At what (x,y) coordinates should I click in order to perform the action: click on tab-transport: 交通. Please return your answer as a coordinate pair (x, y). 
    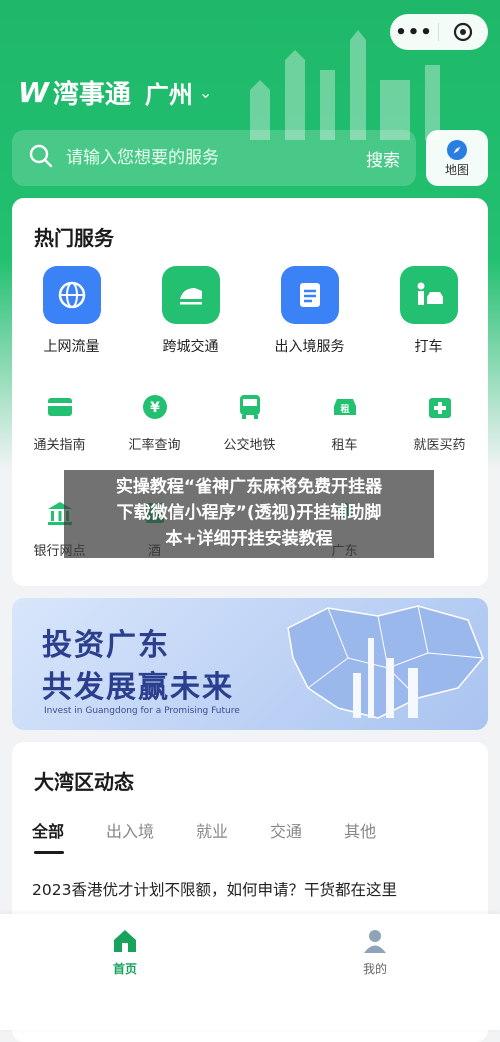
    Looking at the image, I should click on (286, 834).